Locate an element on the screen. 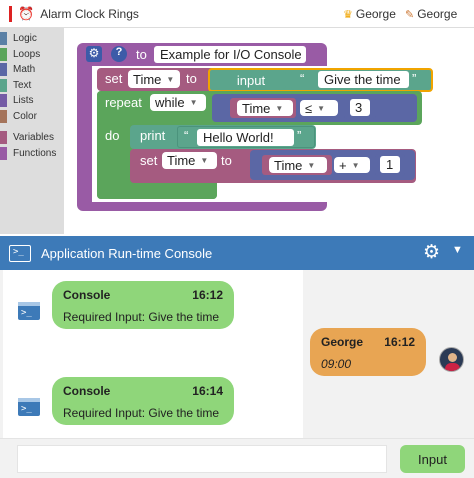  category-math: Math is located at coordinates (32, 70).